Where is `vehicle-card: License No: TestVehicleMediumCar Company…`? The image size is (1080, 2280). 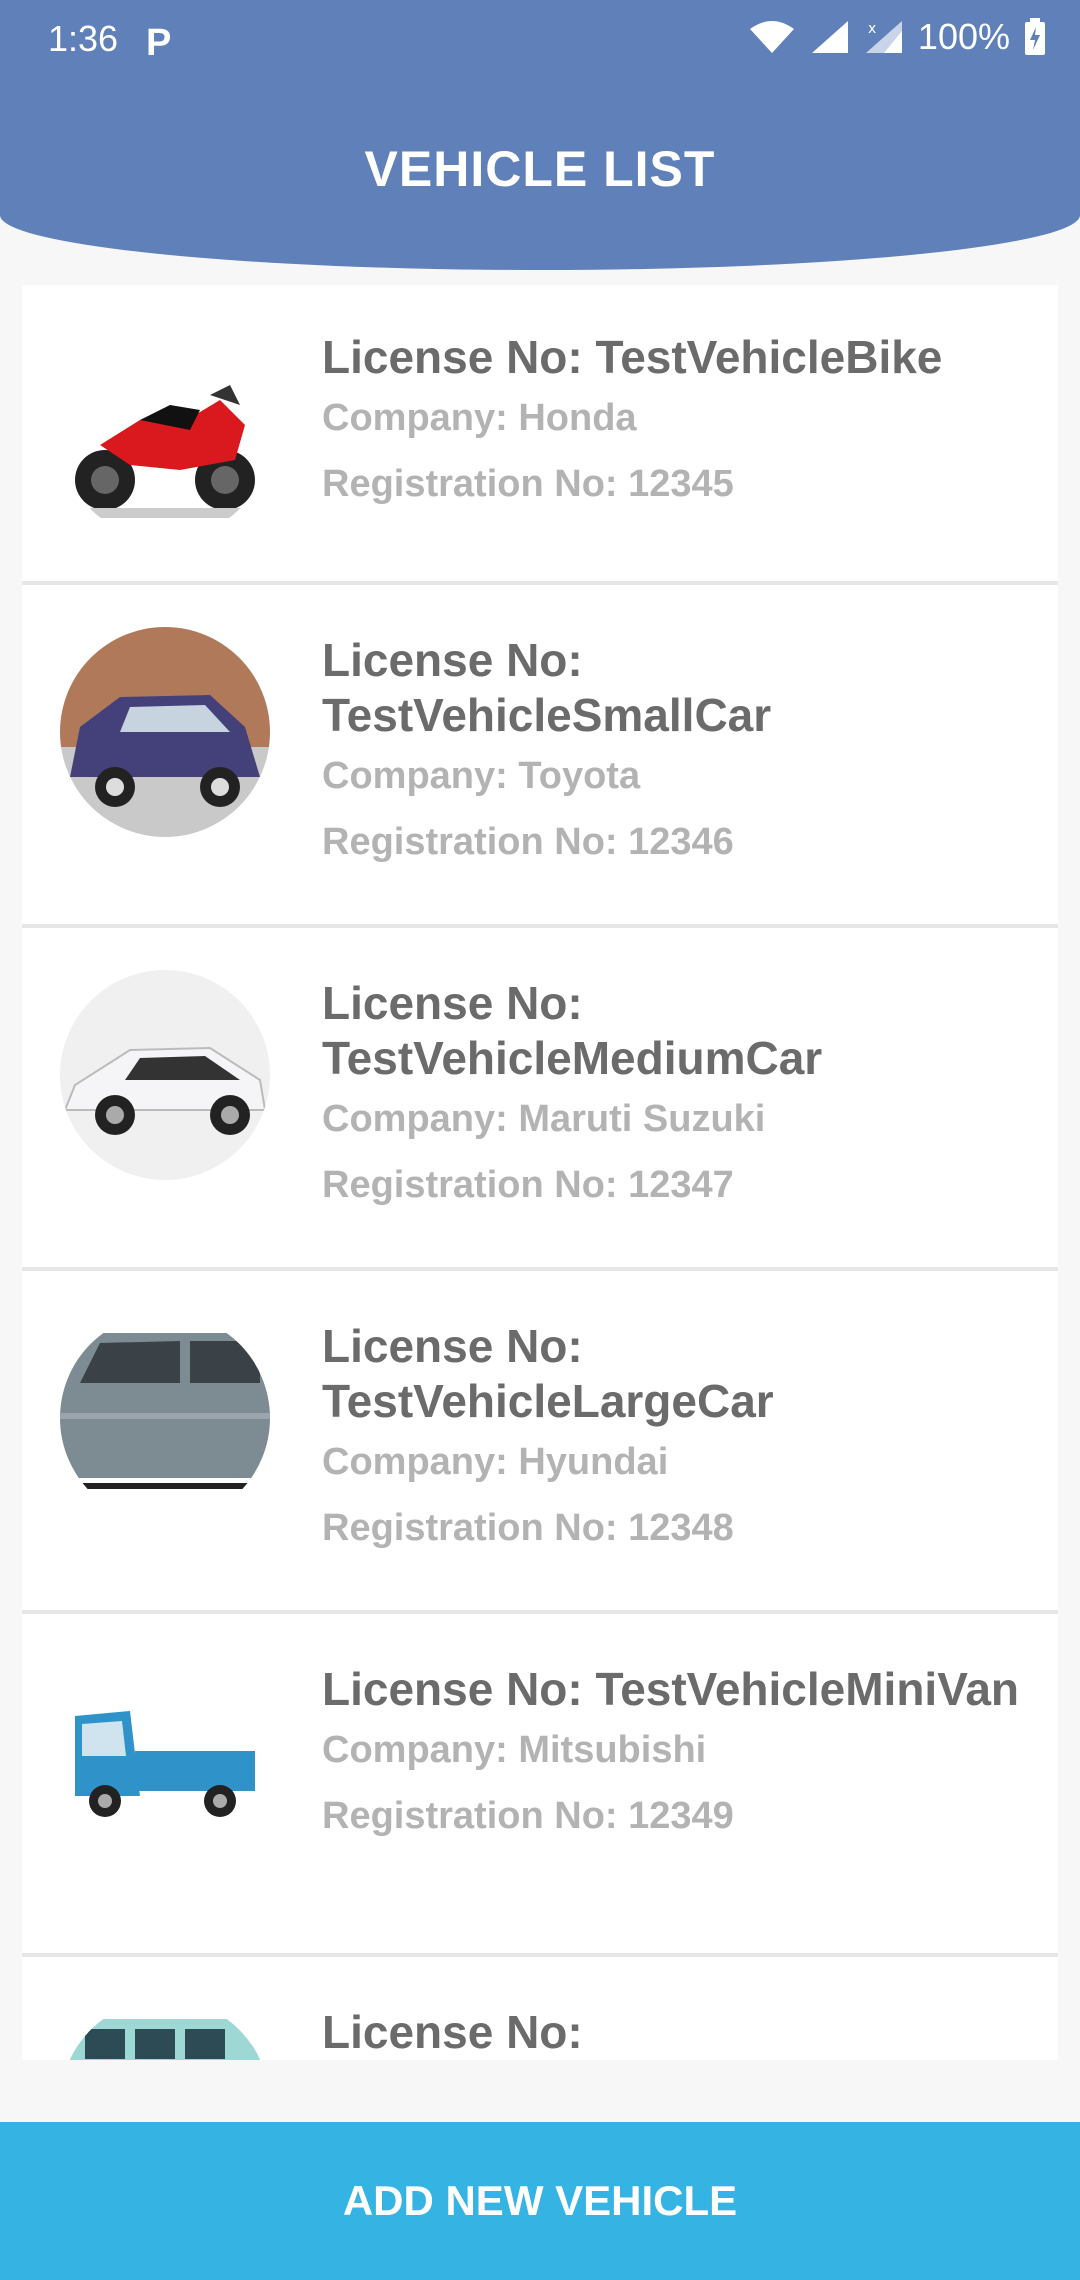 vehicle-card: License No: TestVehicleMediumCar Company… is located at coordinates (540, 1099).